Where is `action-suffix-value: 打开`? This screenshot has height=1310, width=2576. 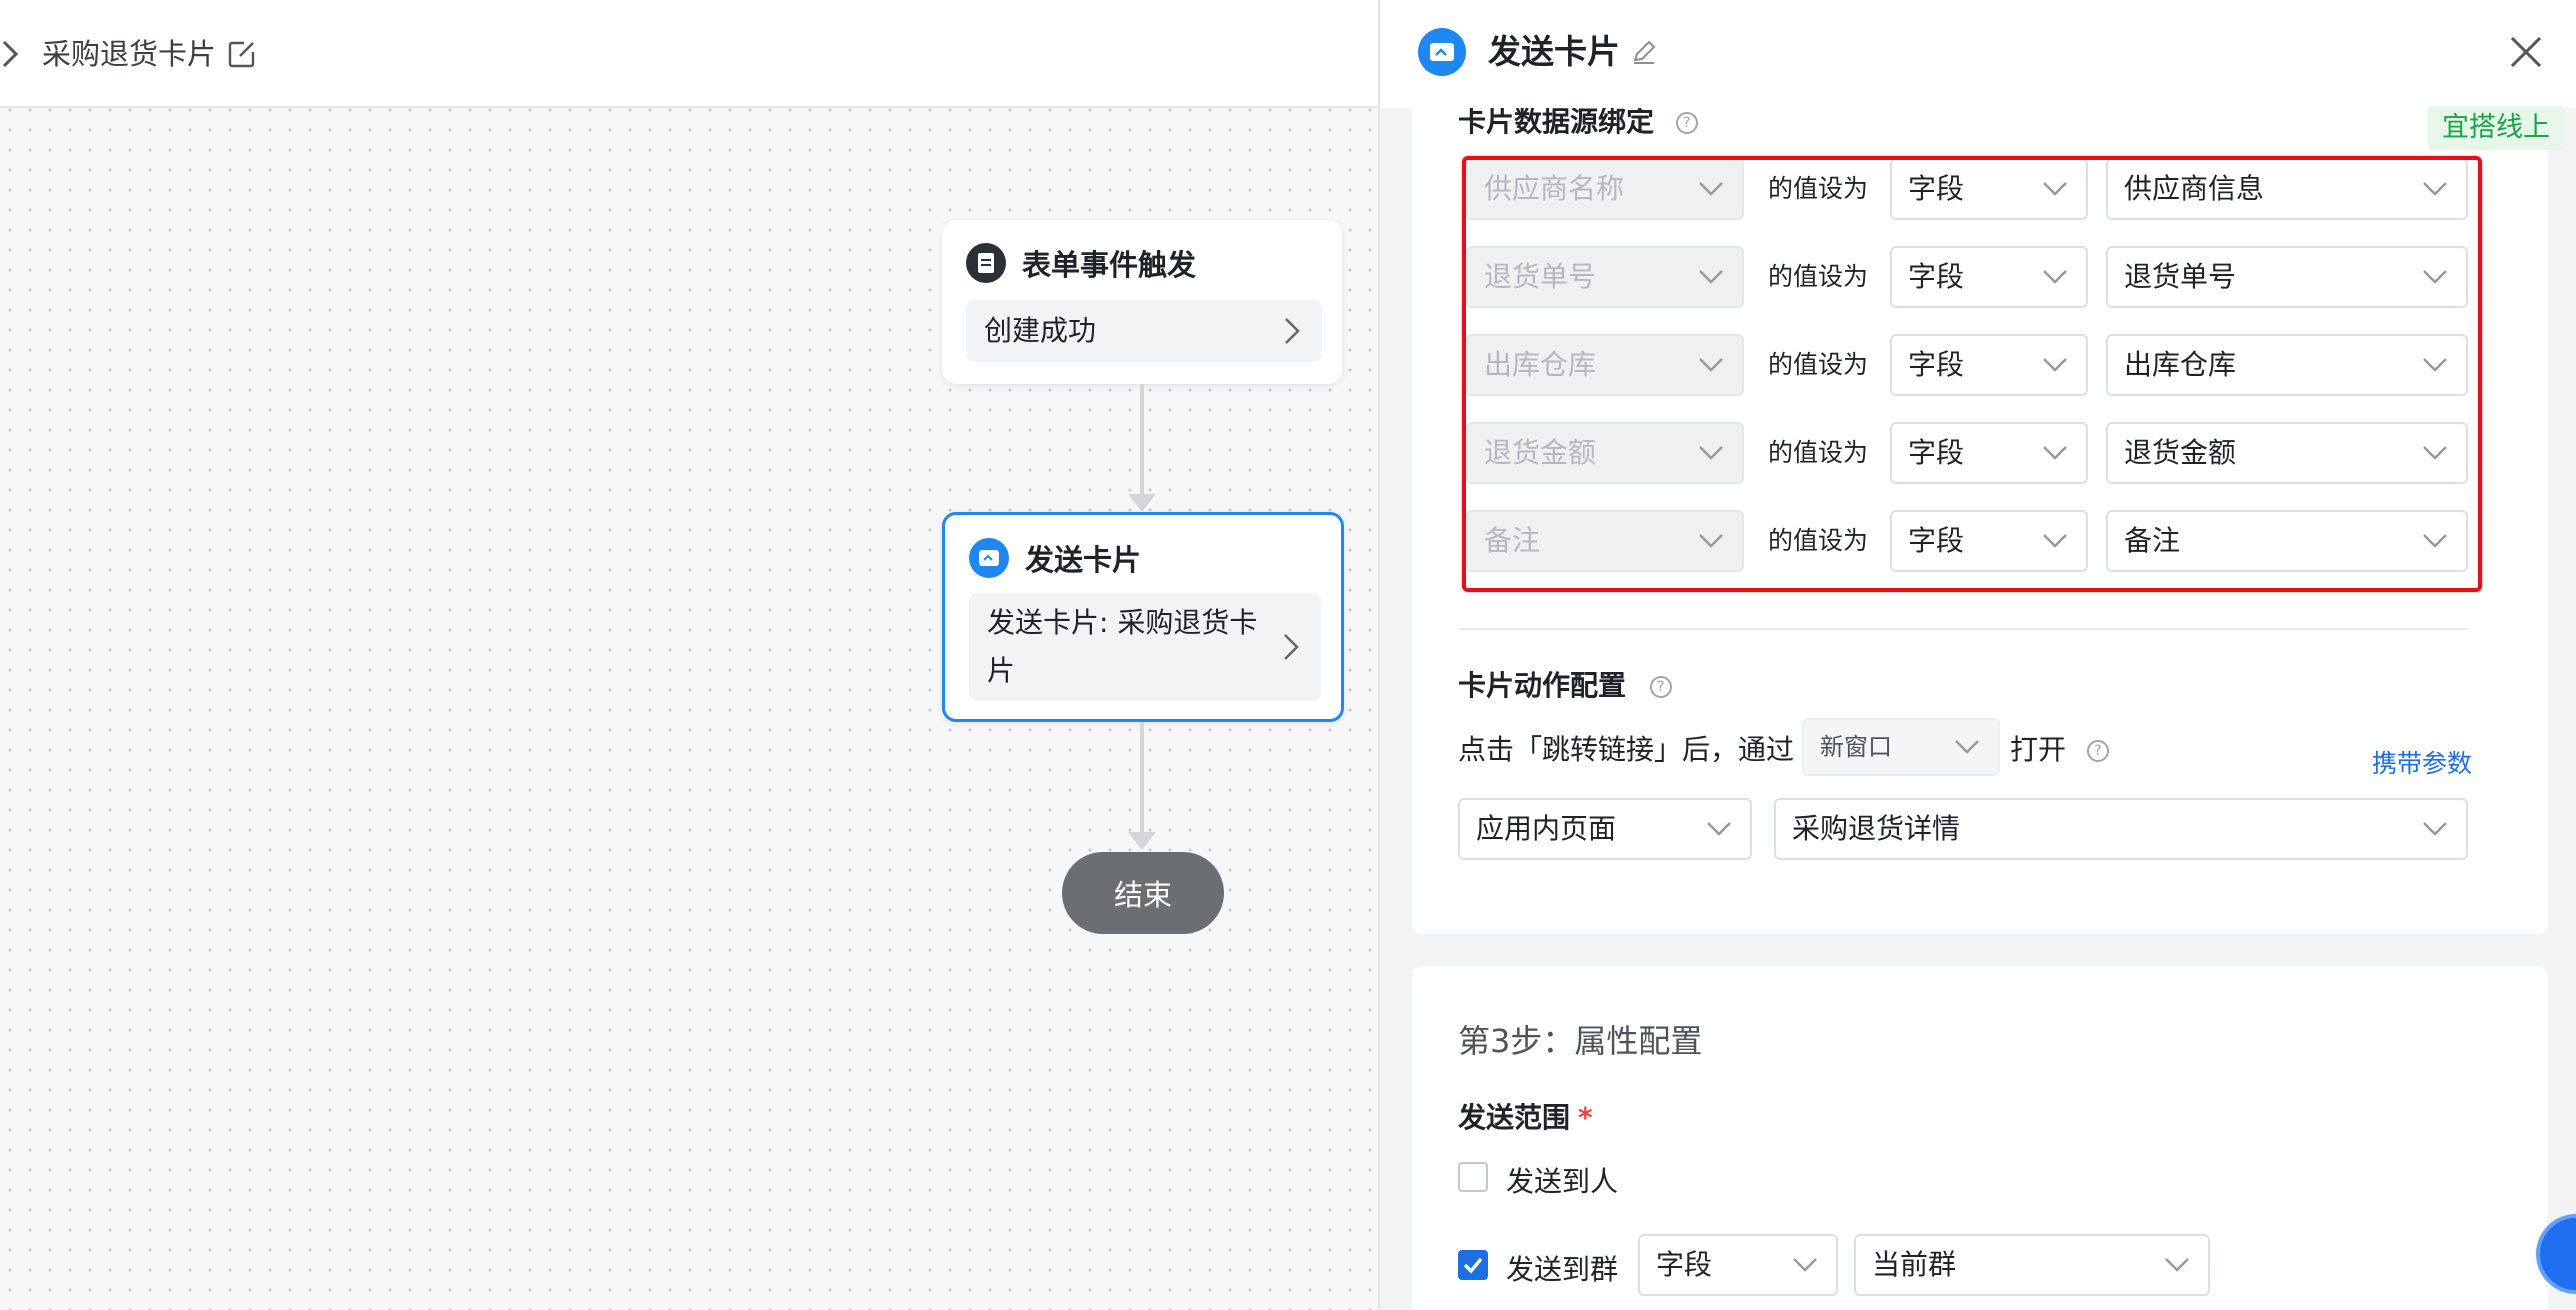
action-suffix-value: 打开 is located at coordinates (2038, 749).